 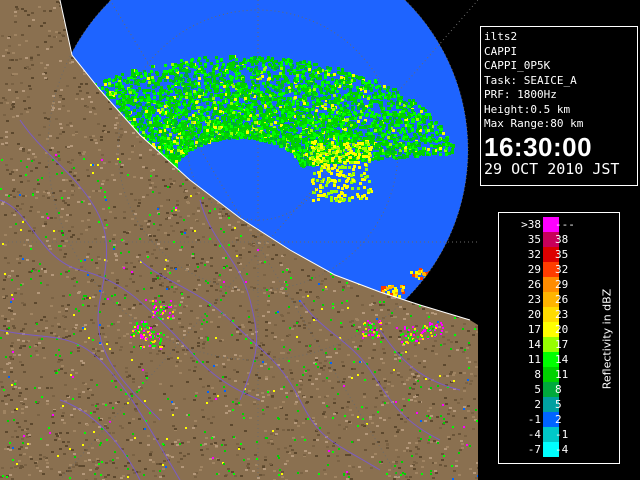 What do you see at coordinates (534, 314) in the screenshot?
I see `legend-low: 20` at bounding box center [534, 314].